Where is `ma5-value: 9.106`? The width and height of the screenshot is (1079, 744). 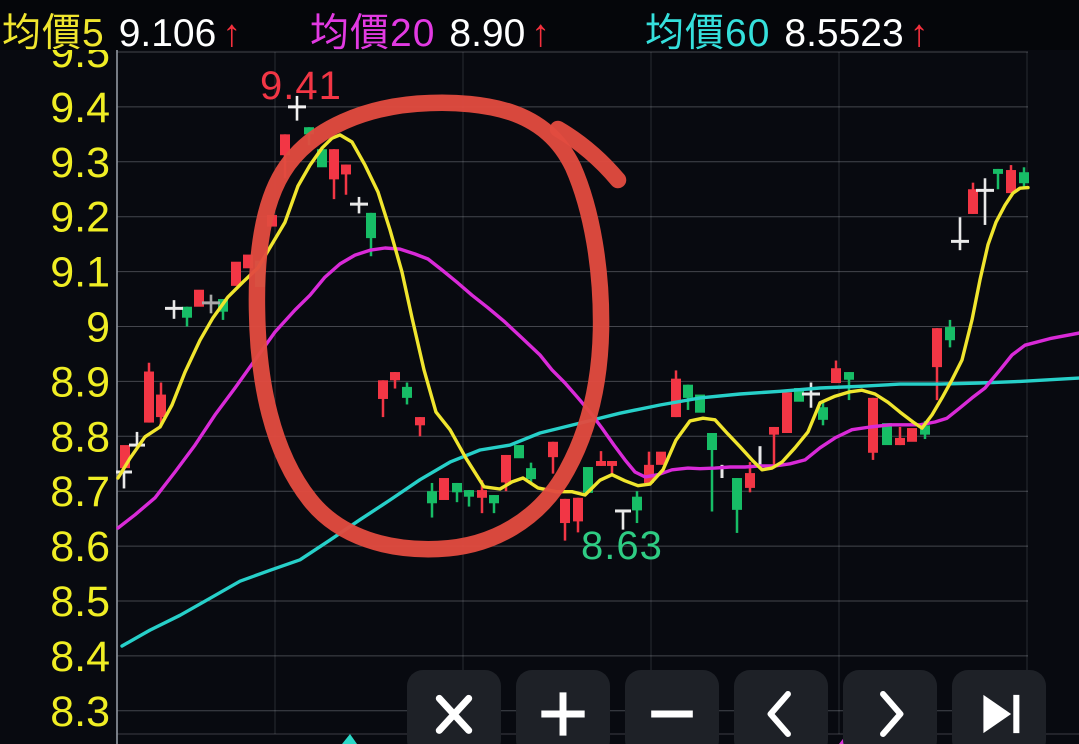 ma5-value: 9.106 is located at coordinates (167, 33).